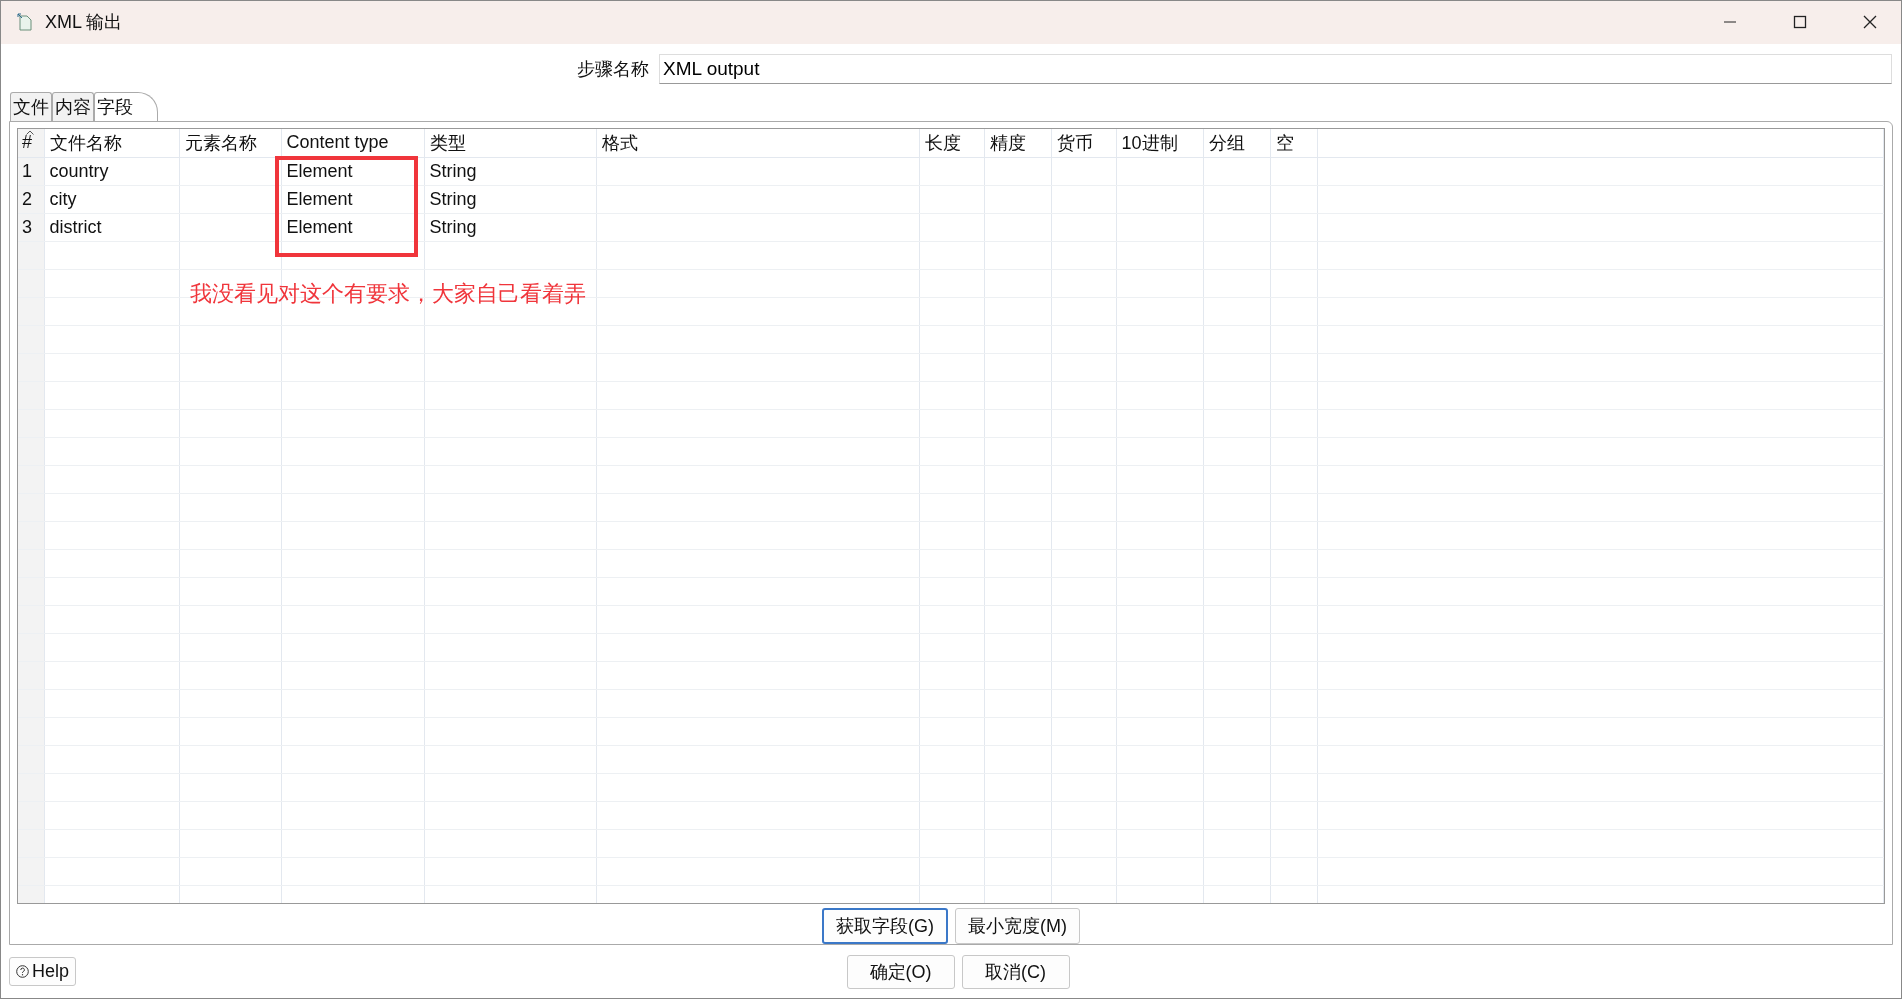 The width and height of the screenshot is (1902, 999). What do you see at coordinates (27, 226) in the screenshot?
I see `table-cell: 3` at bounding box center [27, 226].